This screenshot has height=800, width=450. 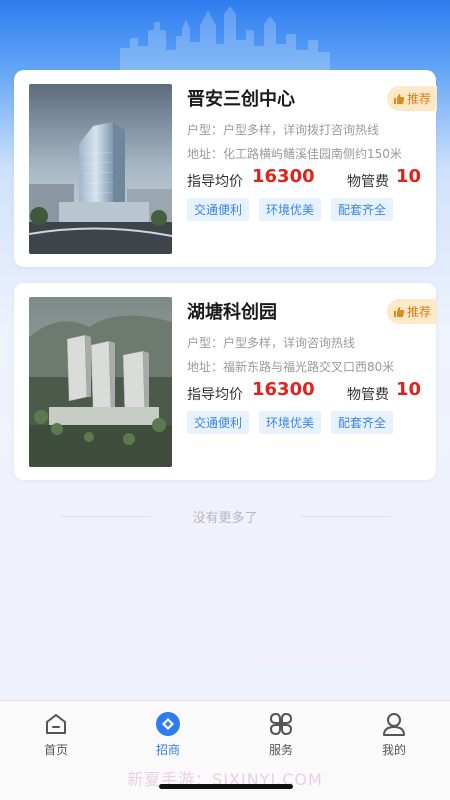 I want to click on end-of-list-text: 没有更多了, so click(x=225, y=516).